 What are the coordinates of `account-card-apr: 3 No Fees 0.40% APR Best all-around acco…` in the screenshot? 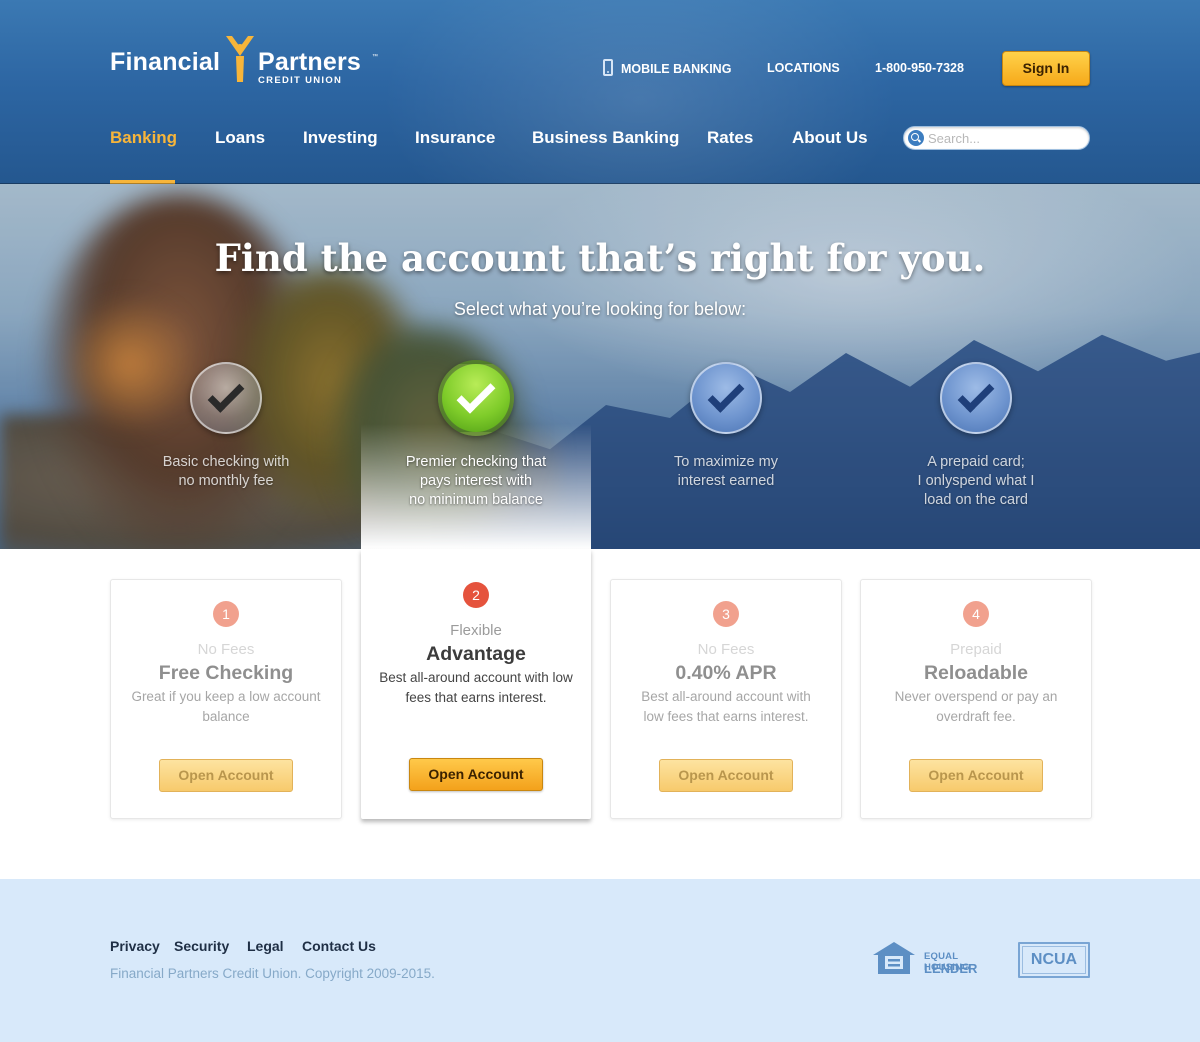 It's located at (726, 699).